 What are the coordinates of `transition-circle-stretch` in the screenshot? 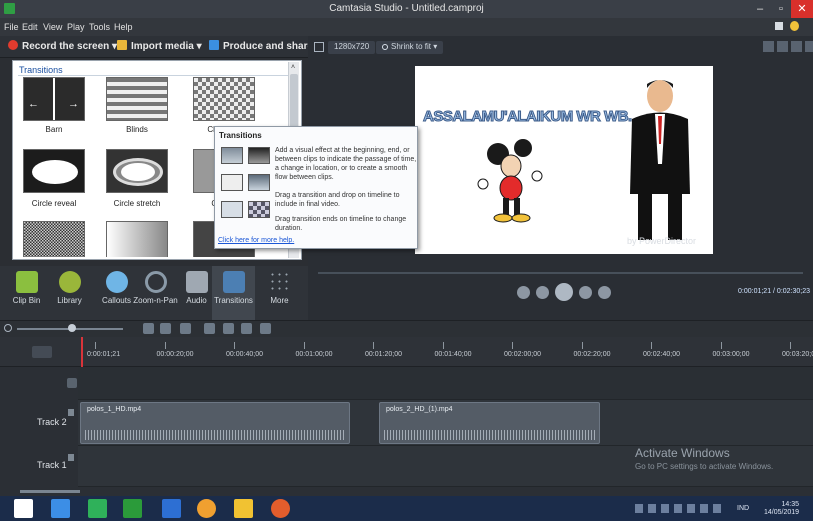 It's located at (137, 171).